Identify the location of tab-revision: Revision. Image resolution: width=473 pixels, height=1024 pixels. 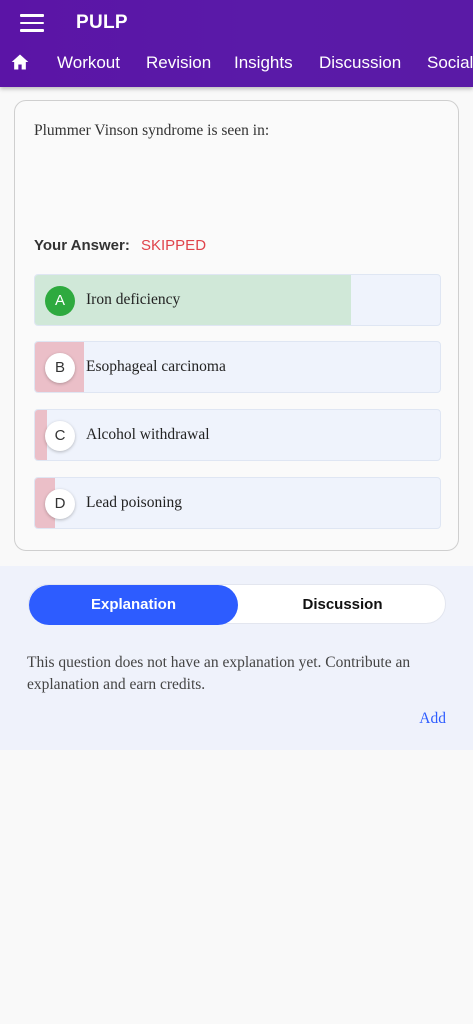
(178, 63).